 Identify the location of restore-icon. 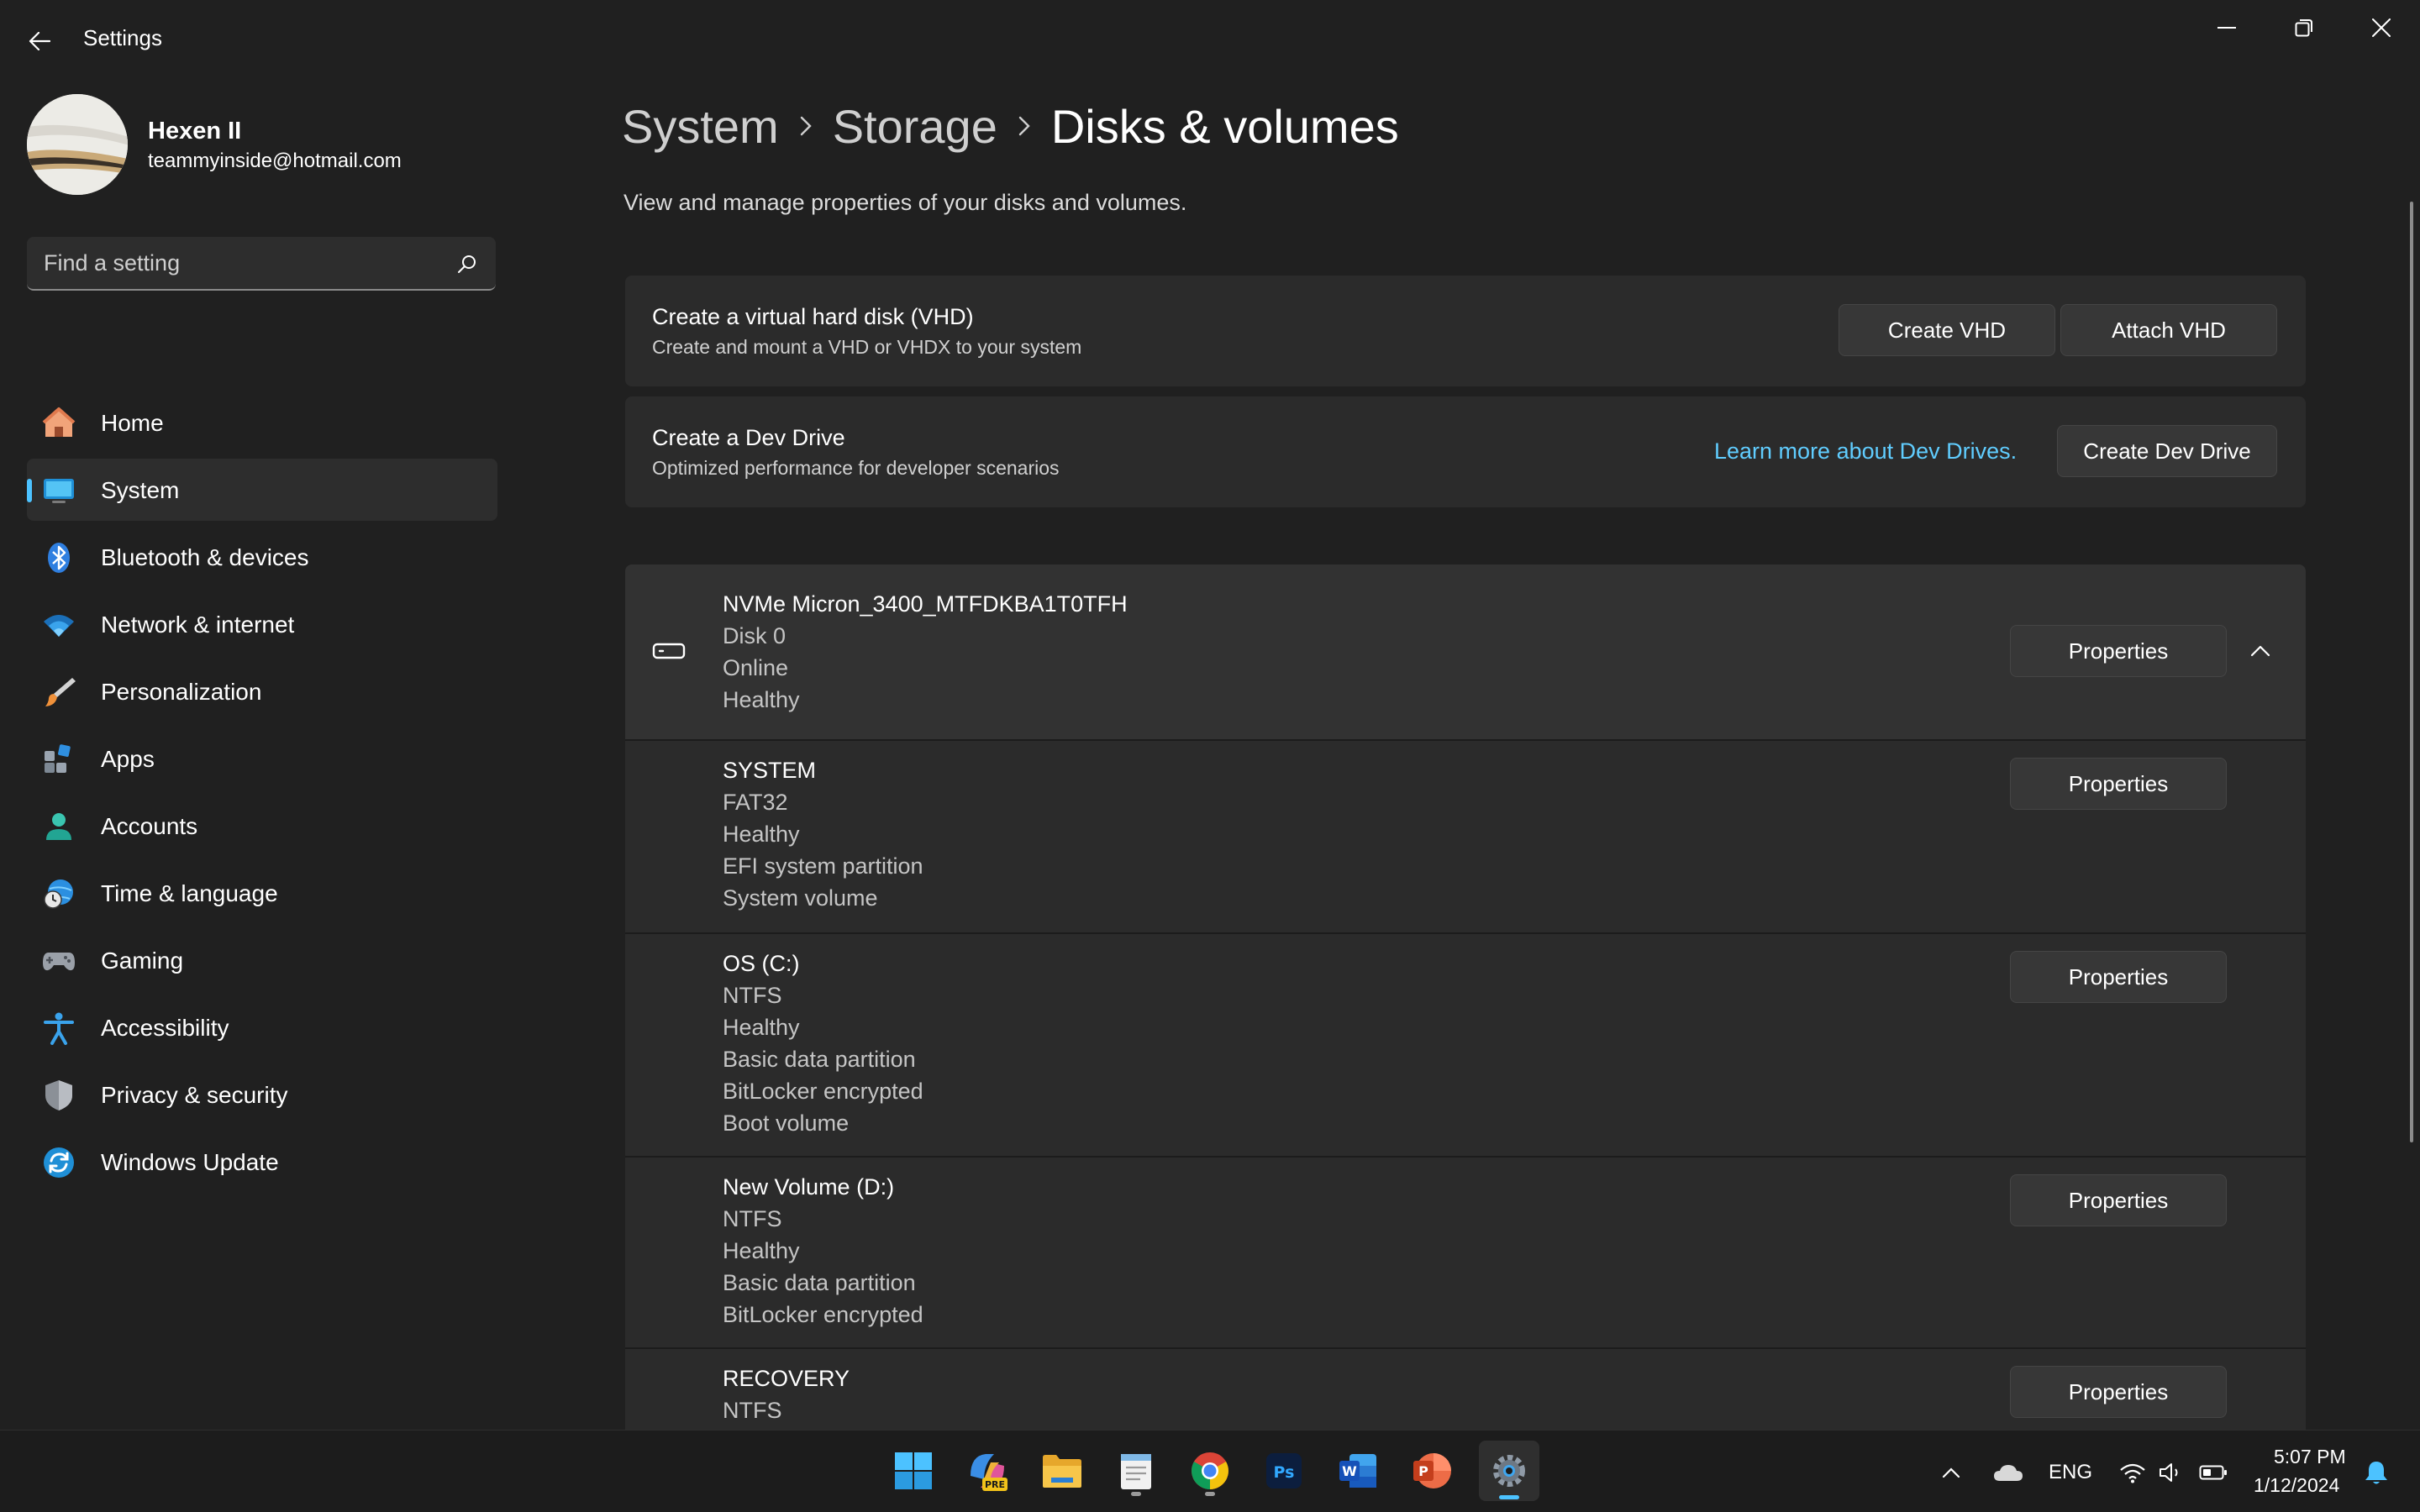
(2303, 28).